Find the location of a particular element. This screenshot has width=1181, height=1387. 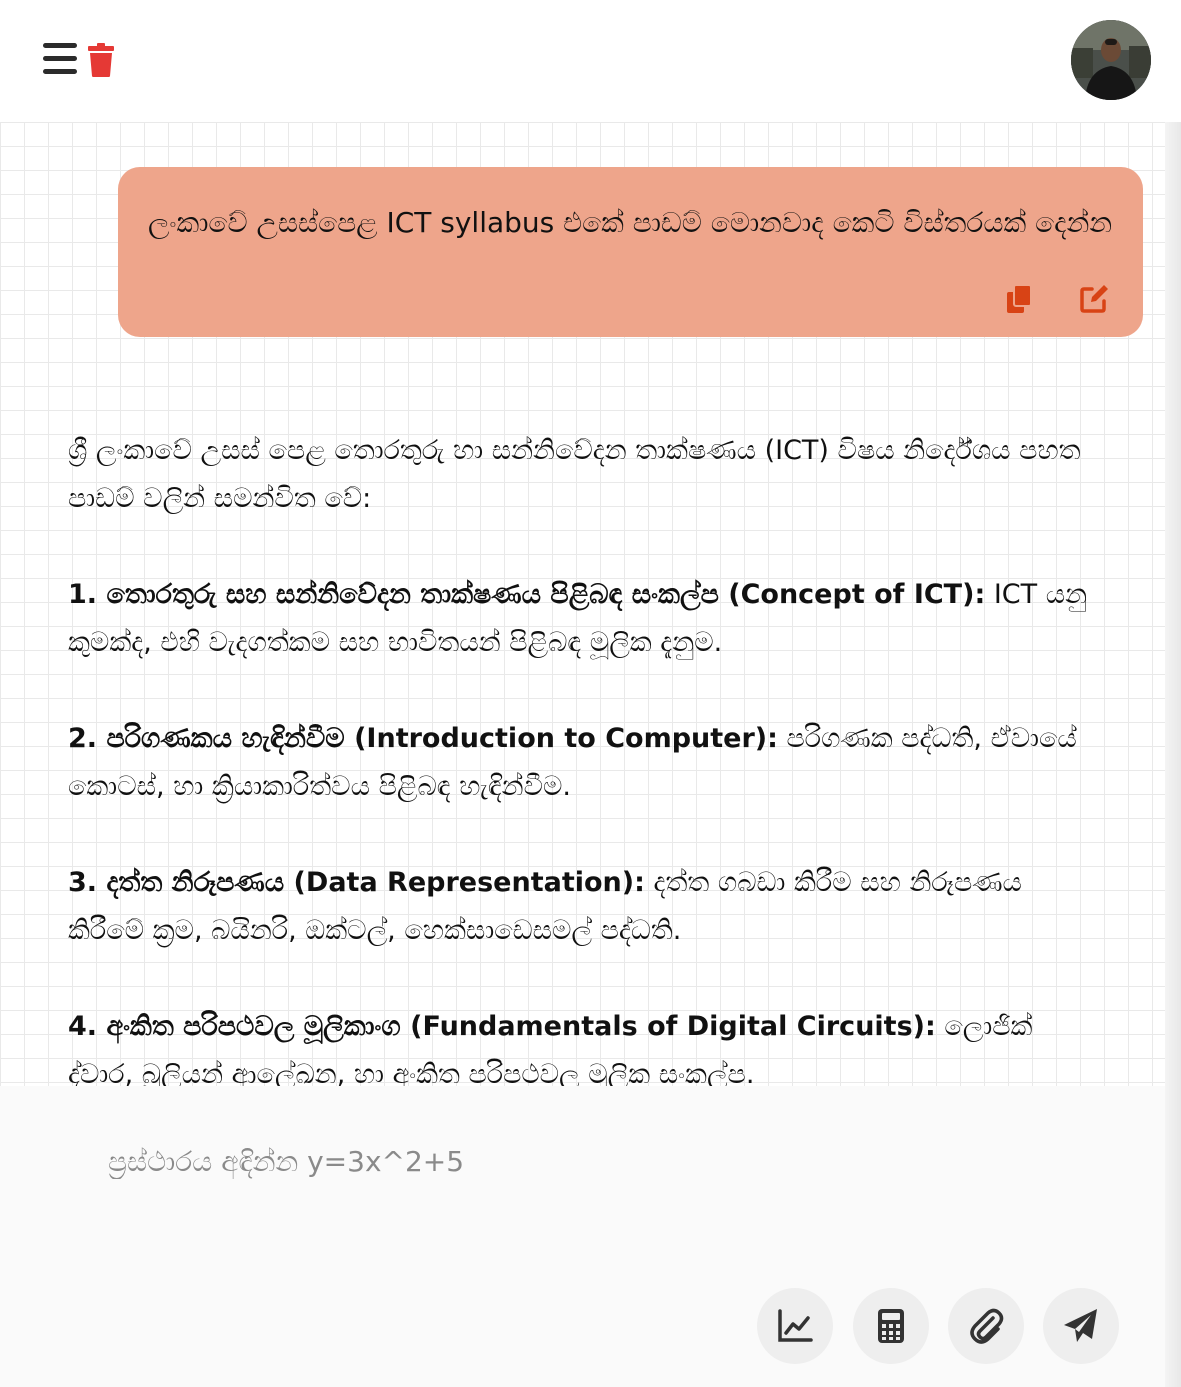

menu-button is located at coordinates (60, 60).